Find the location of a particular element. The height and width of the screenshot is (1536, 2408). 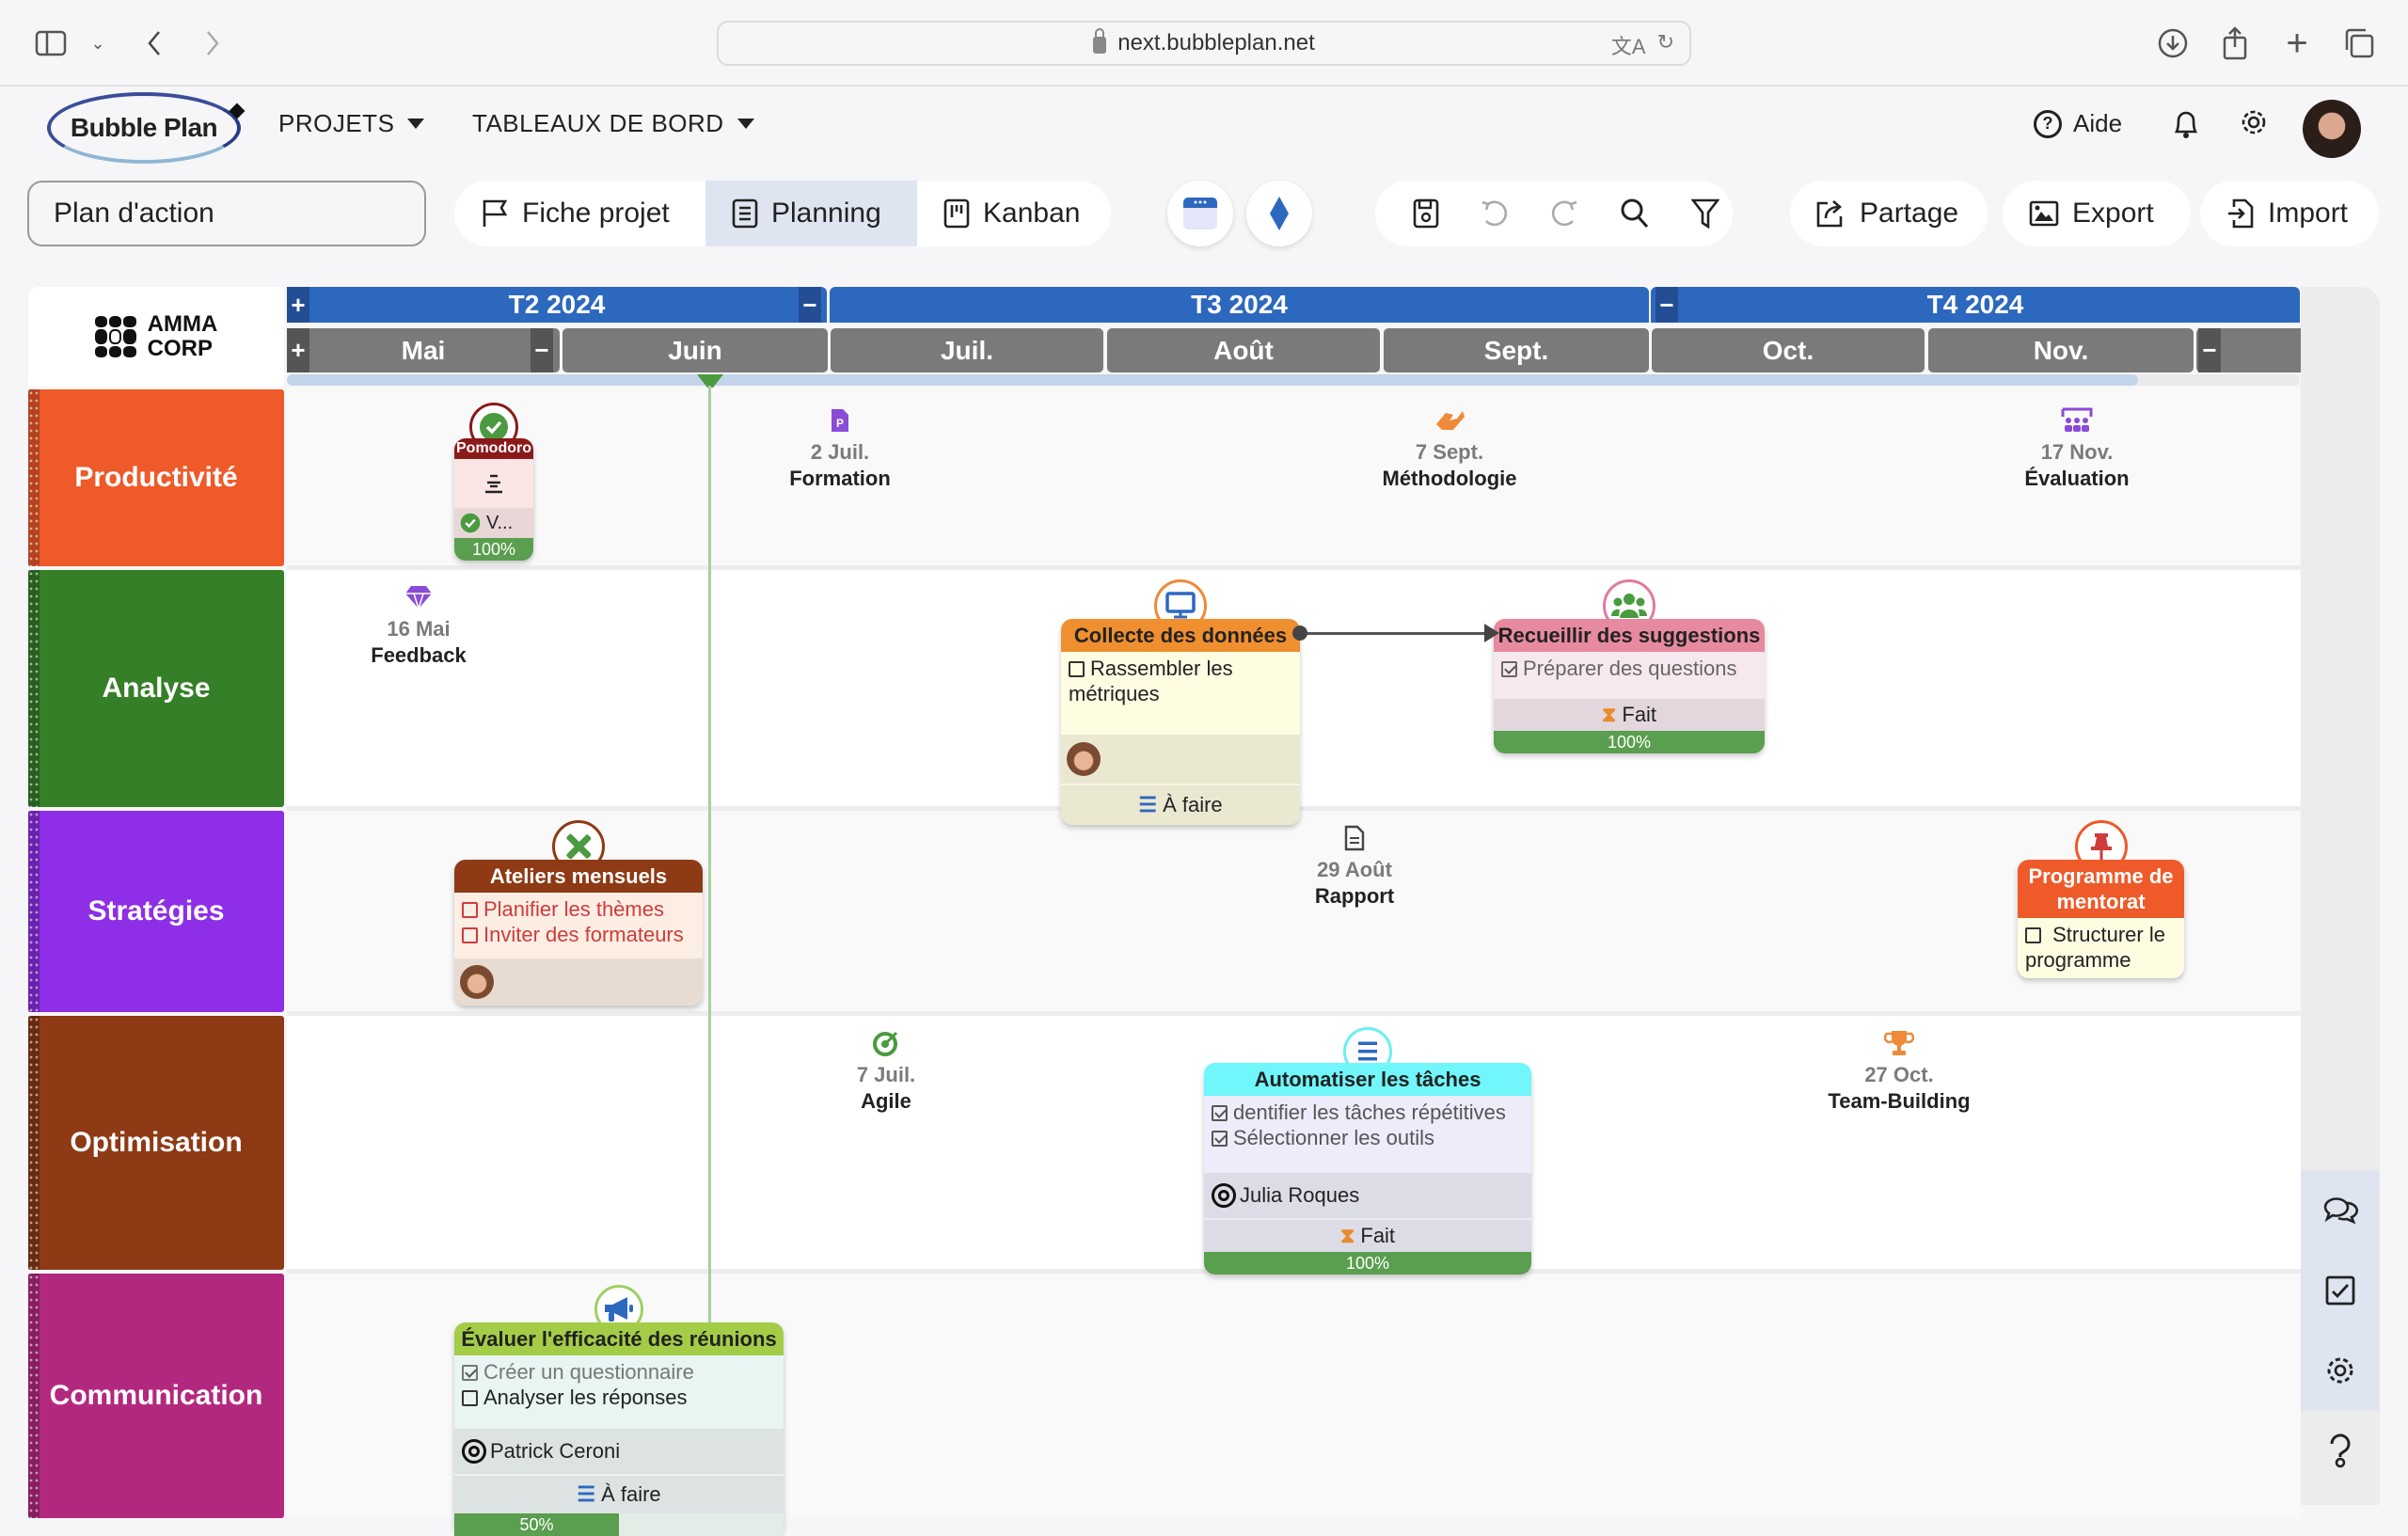

filter-icon is located at coordinates (1705, 214).